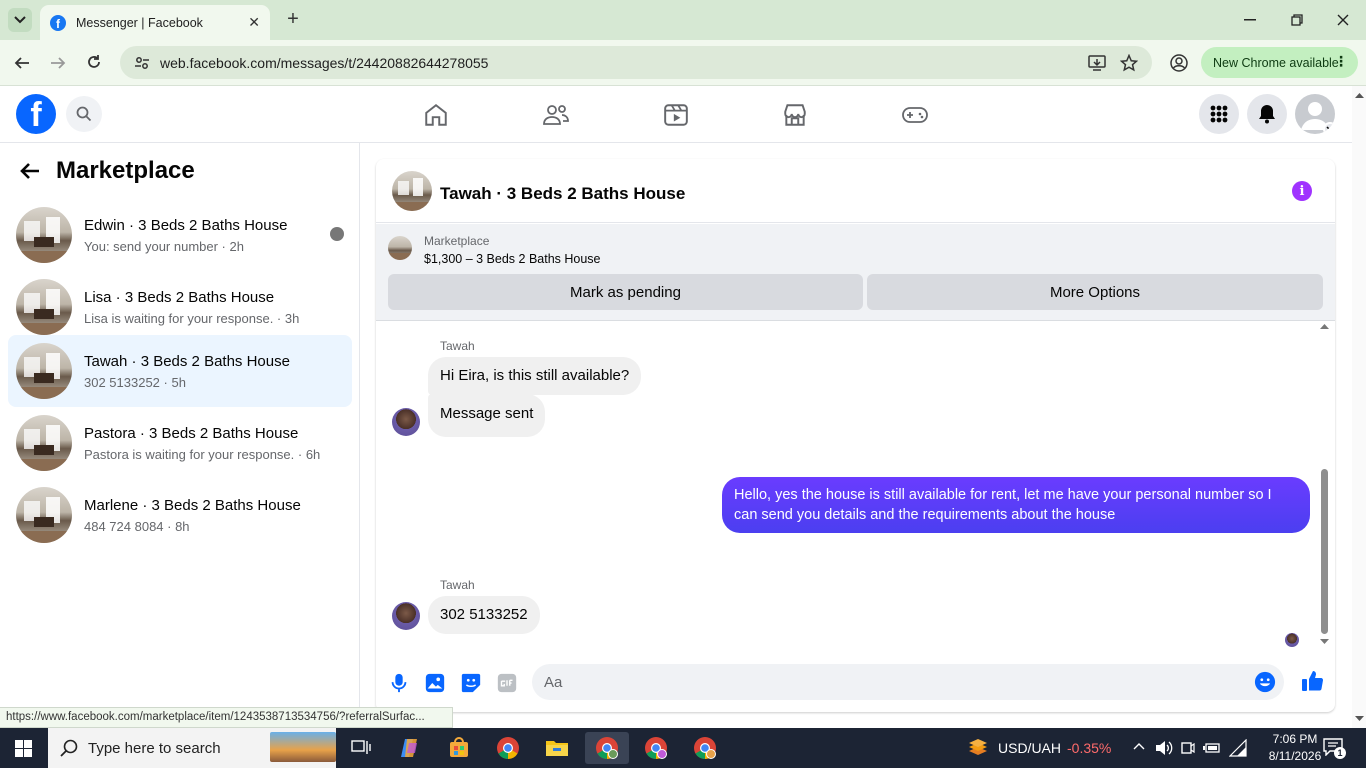 The width and height of the screenshot is (1366, 768). What do you see at coordinates (435, 683) in the screenshot?
I see `photo-icon` at bounding box center [435, 683].